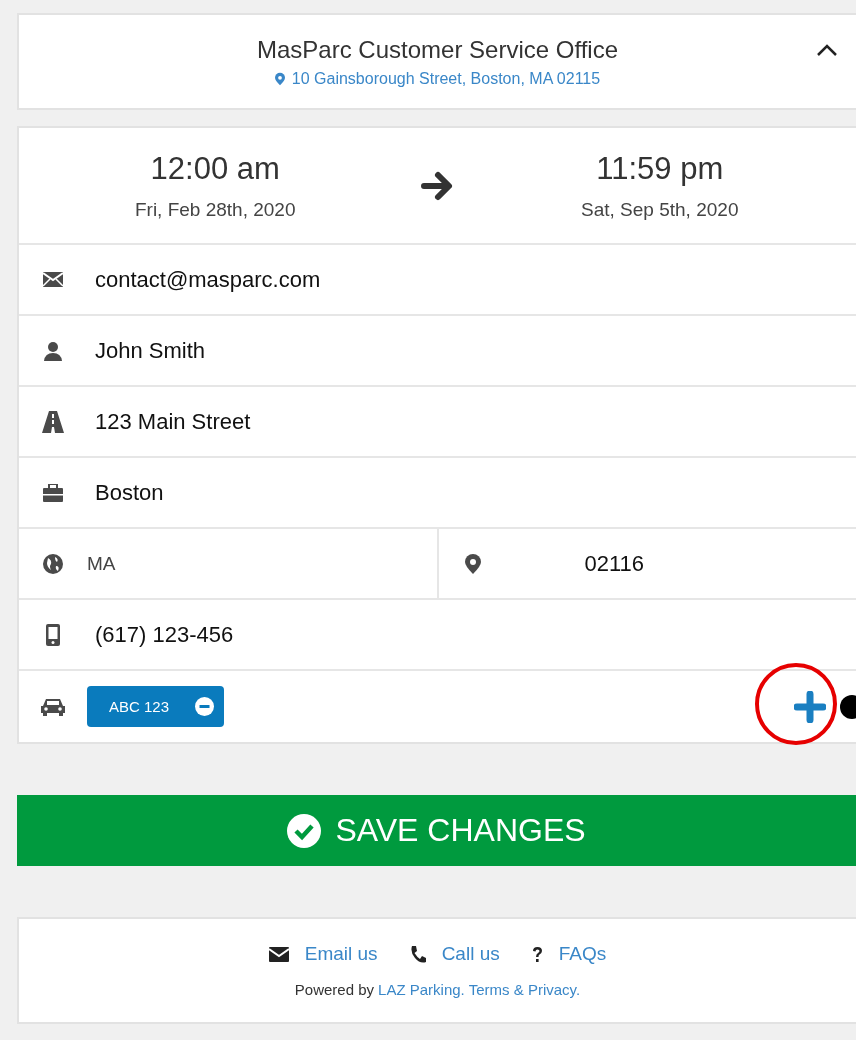  What do you see at coordinates (421, 989) in the screenshot?
I see `footer-link: LAZ Parking.` at bounding box center [421, 989].